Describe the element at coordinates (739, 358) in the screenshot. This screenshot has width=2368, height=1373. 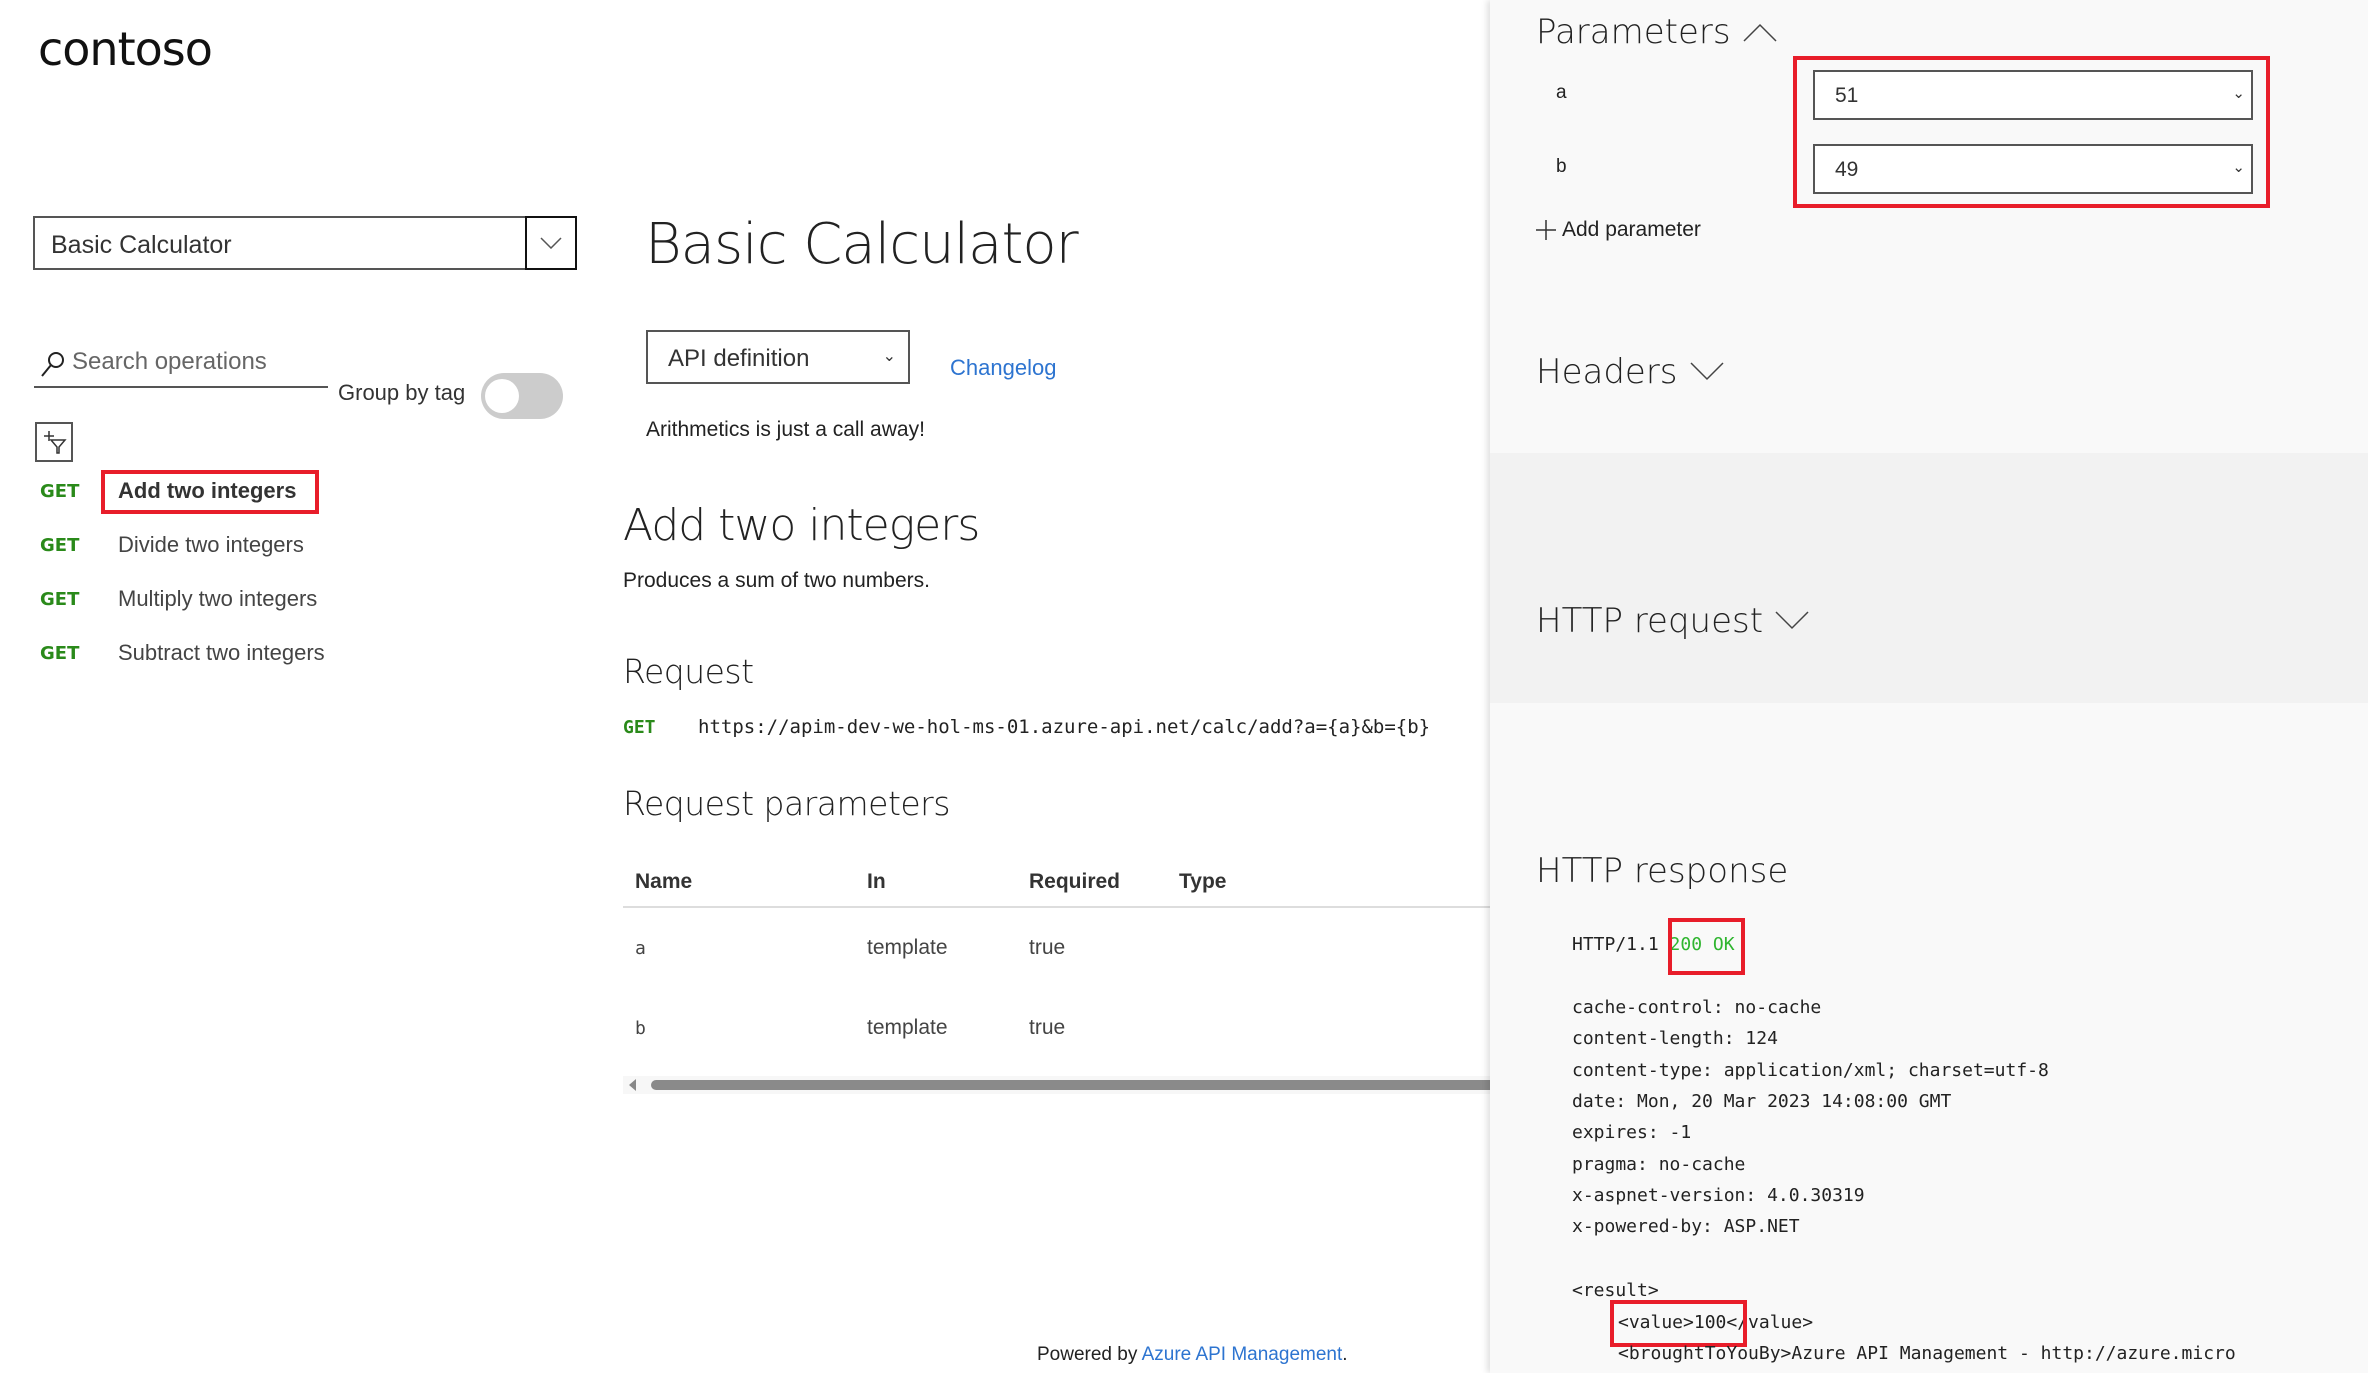
I see `api-definition-value: API definition` at that location.